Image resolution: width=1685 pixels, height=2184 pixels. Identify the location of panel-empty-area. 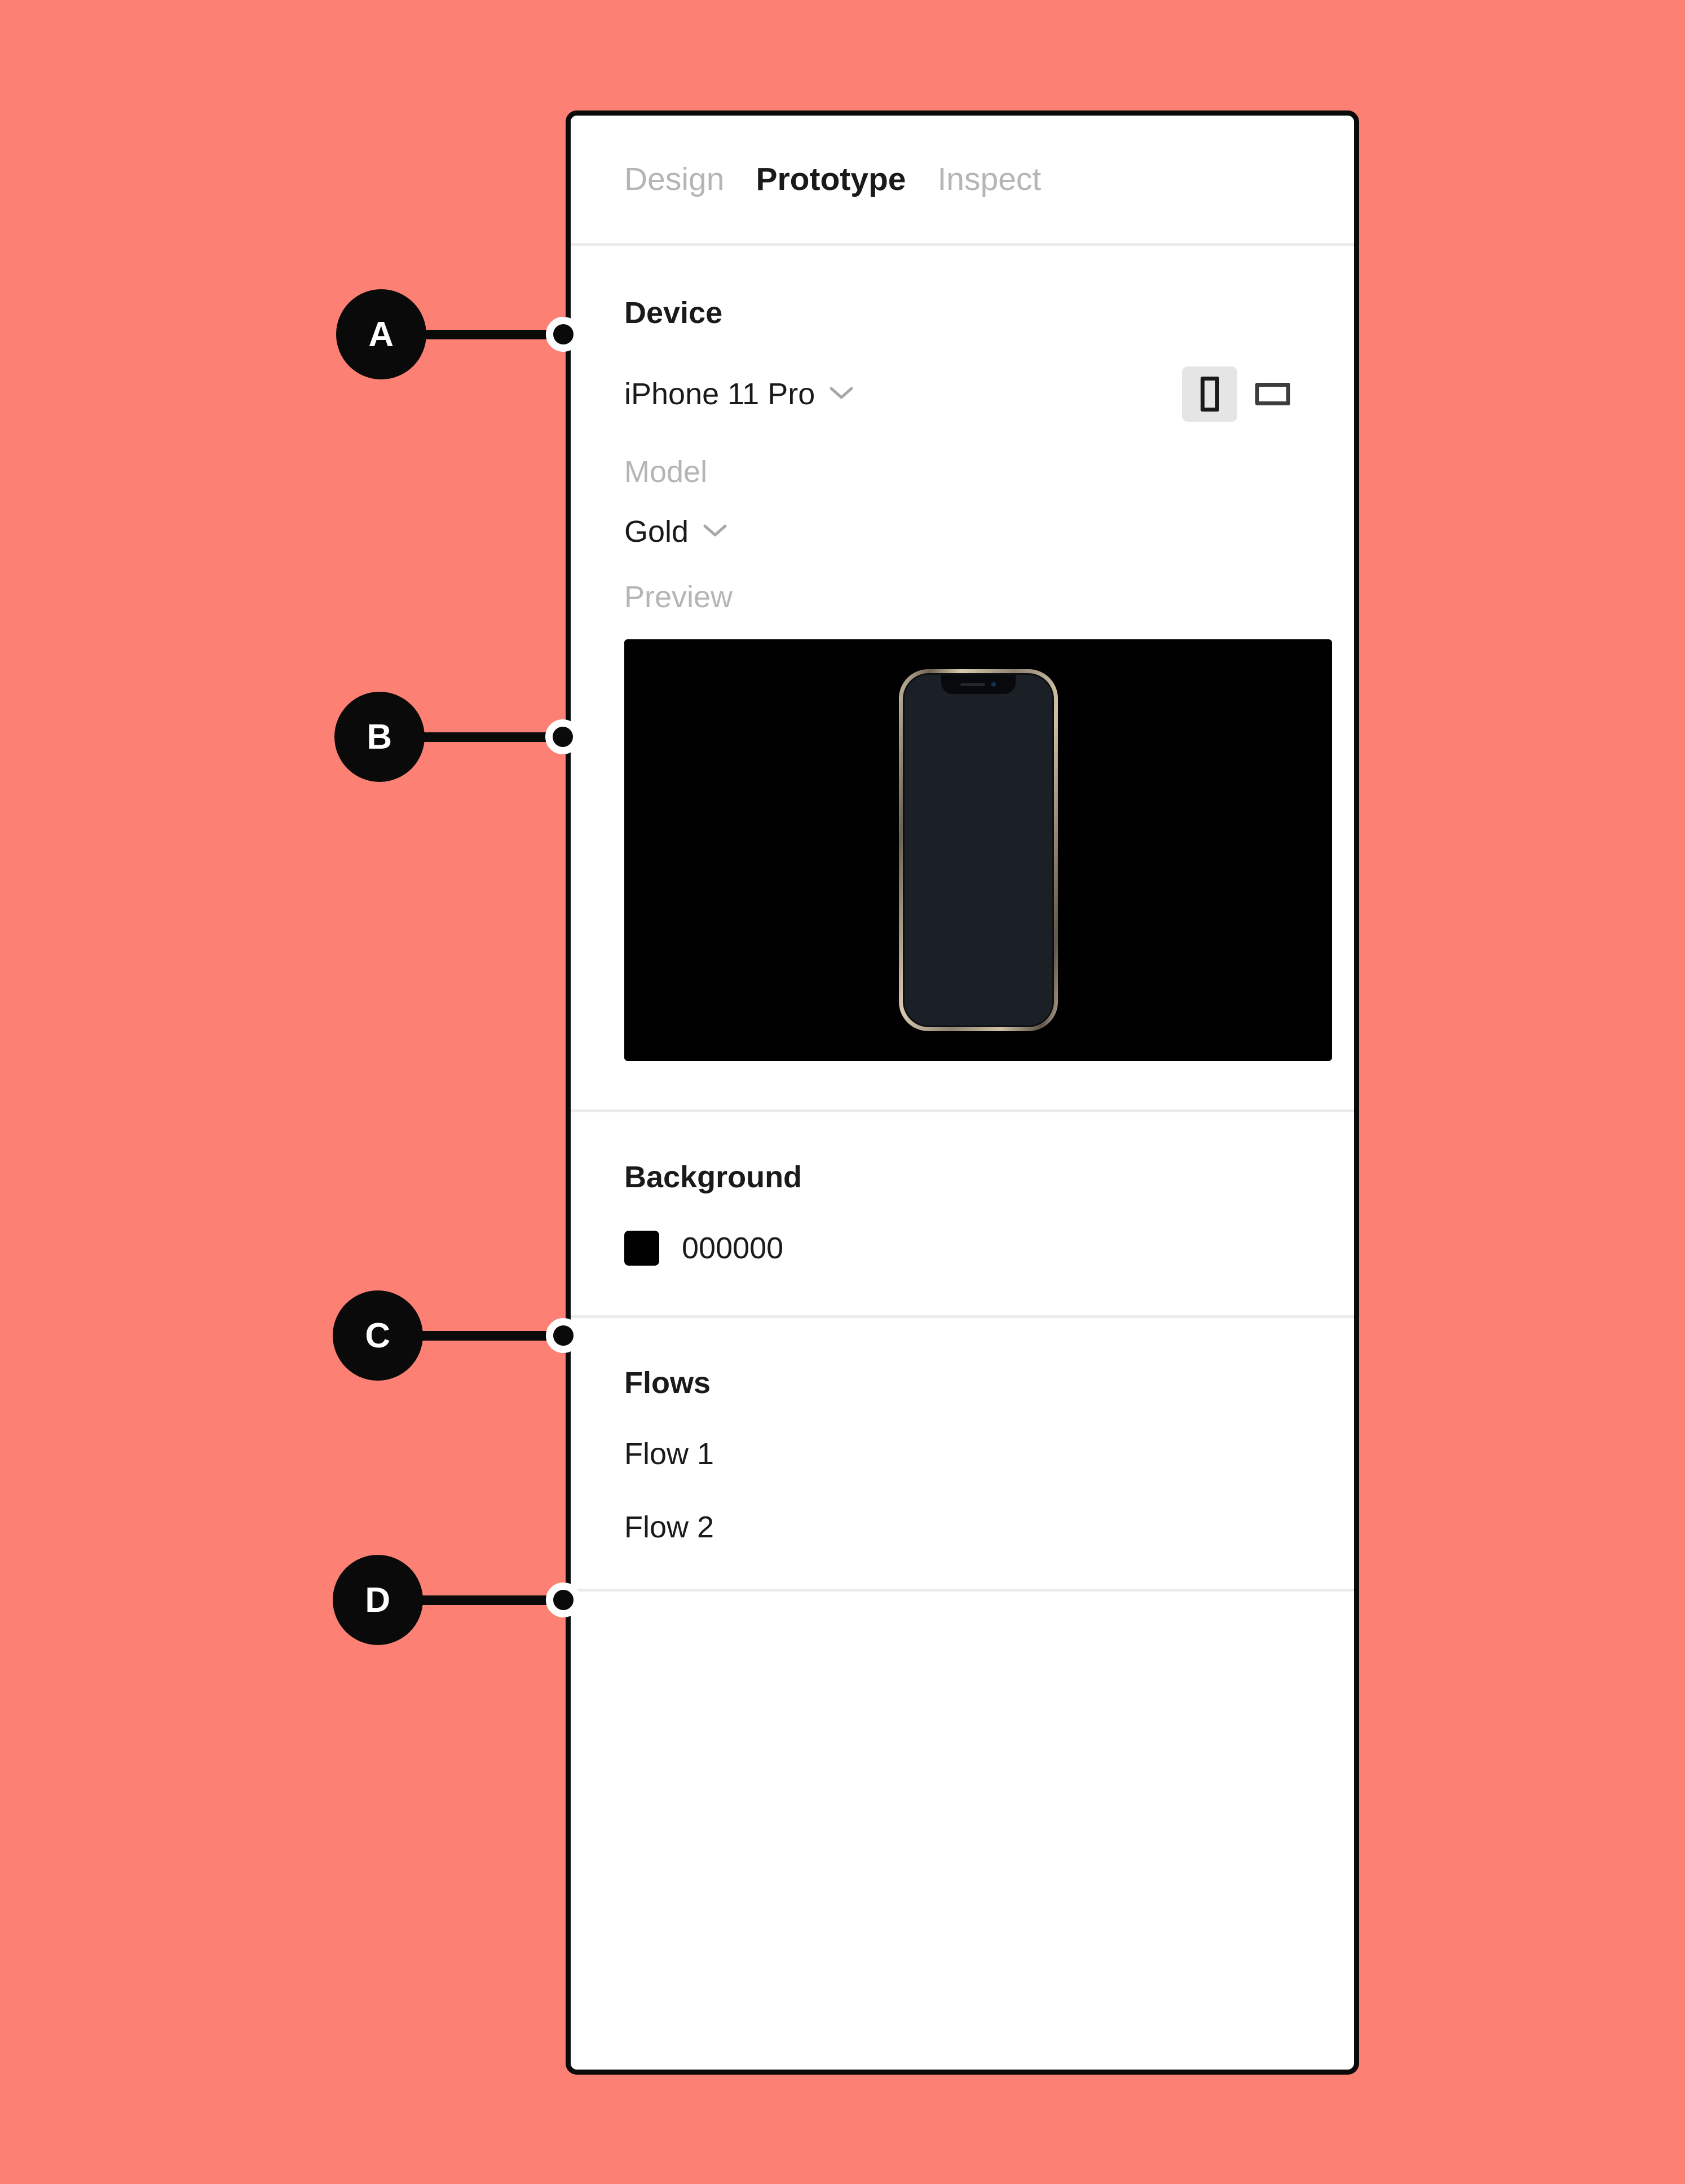
(962, 1690).